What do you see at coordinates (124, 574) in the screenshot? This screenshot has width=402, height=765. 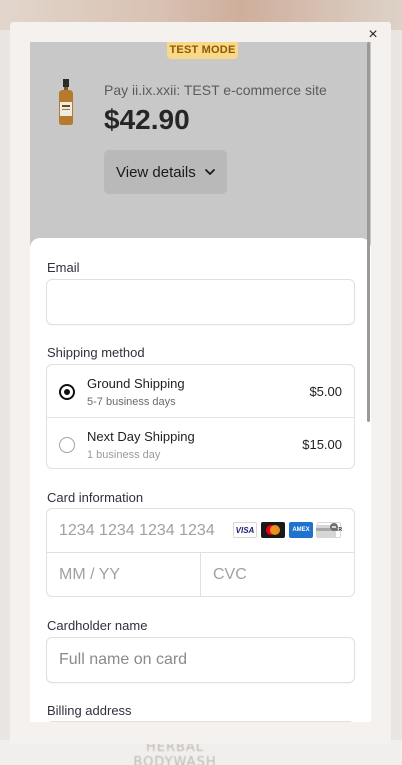 I see `expiry-input: MM / YY` at bounding box center [124, 574].